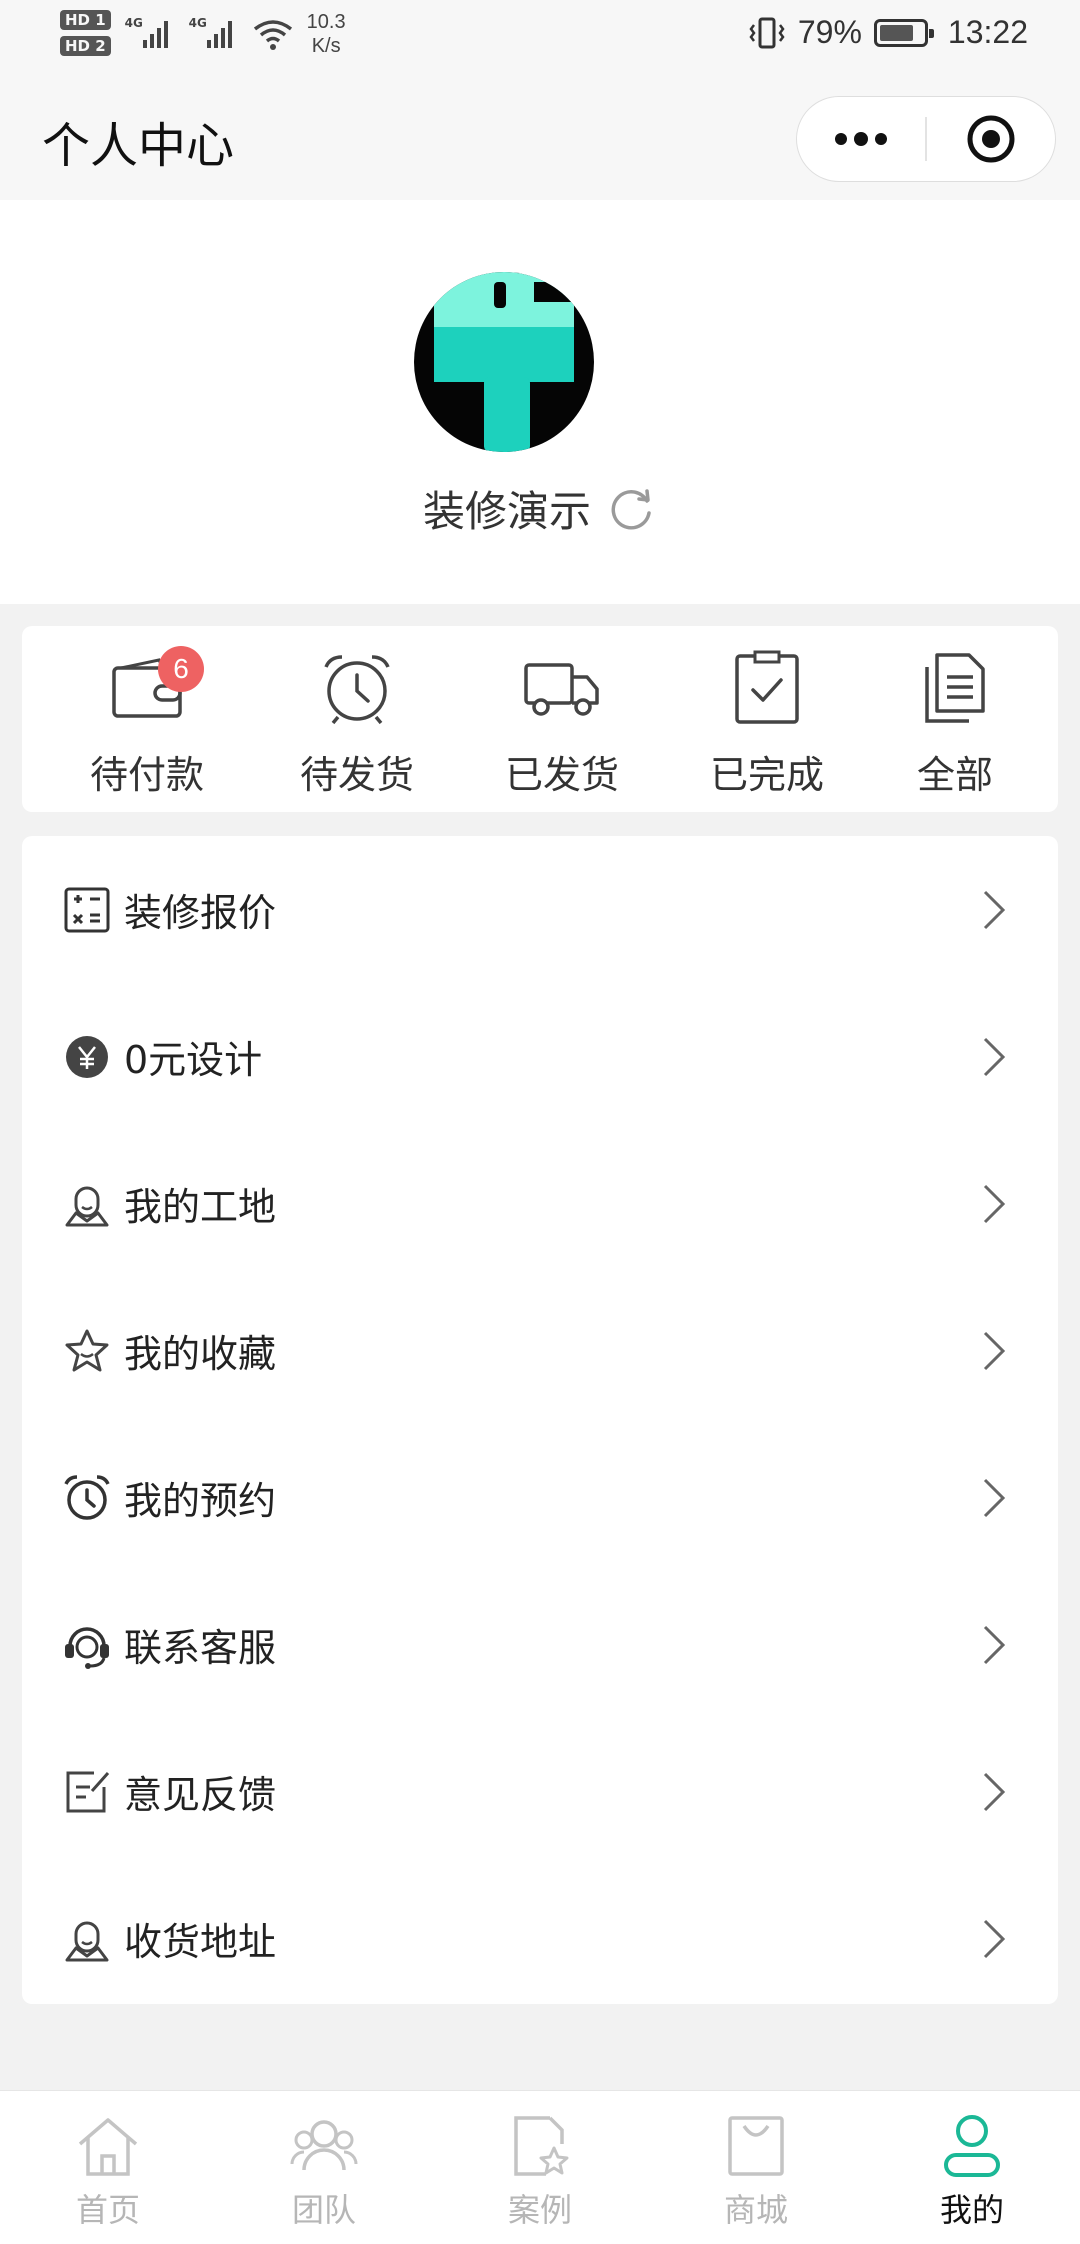 Image resolution: width=1080 pixels, height=2244 pixels. What do you see at coordinates (756, 2146) in the screenshot?
I see `shopping-bag-icon` at bounding box center [756, 2146].